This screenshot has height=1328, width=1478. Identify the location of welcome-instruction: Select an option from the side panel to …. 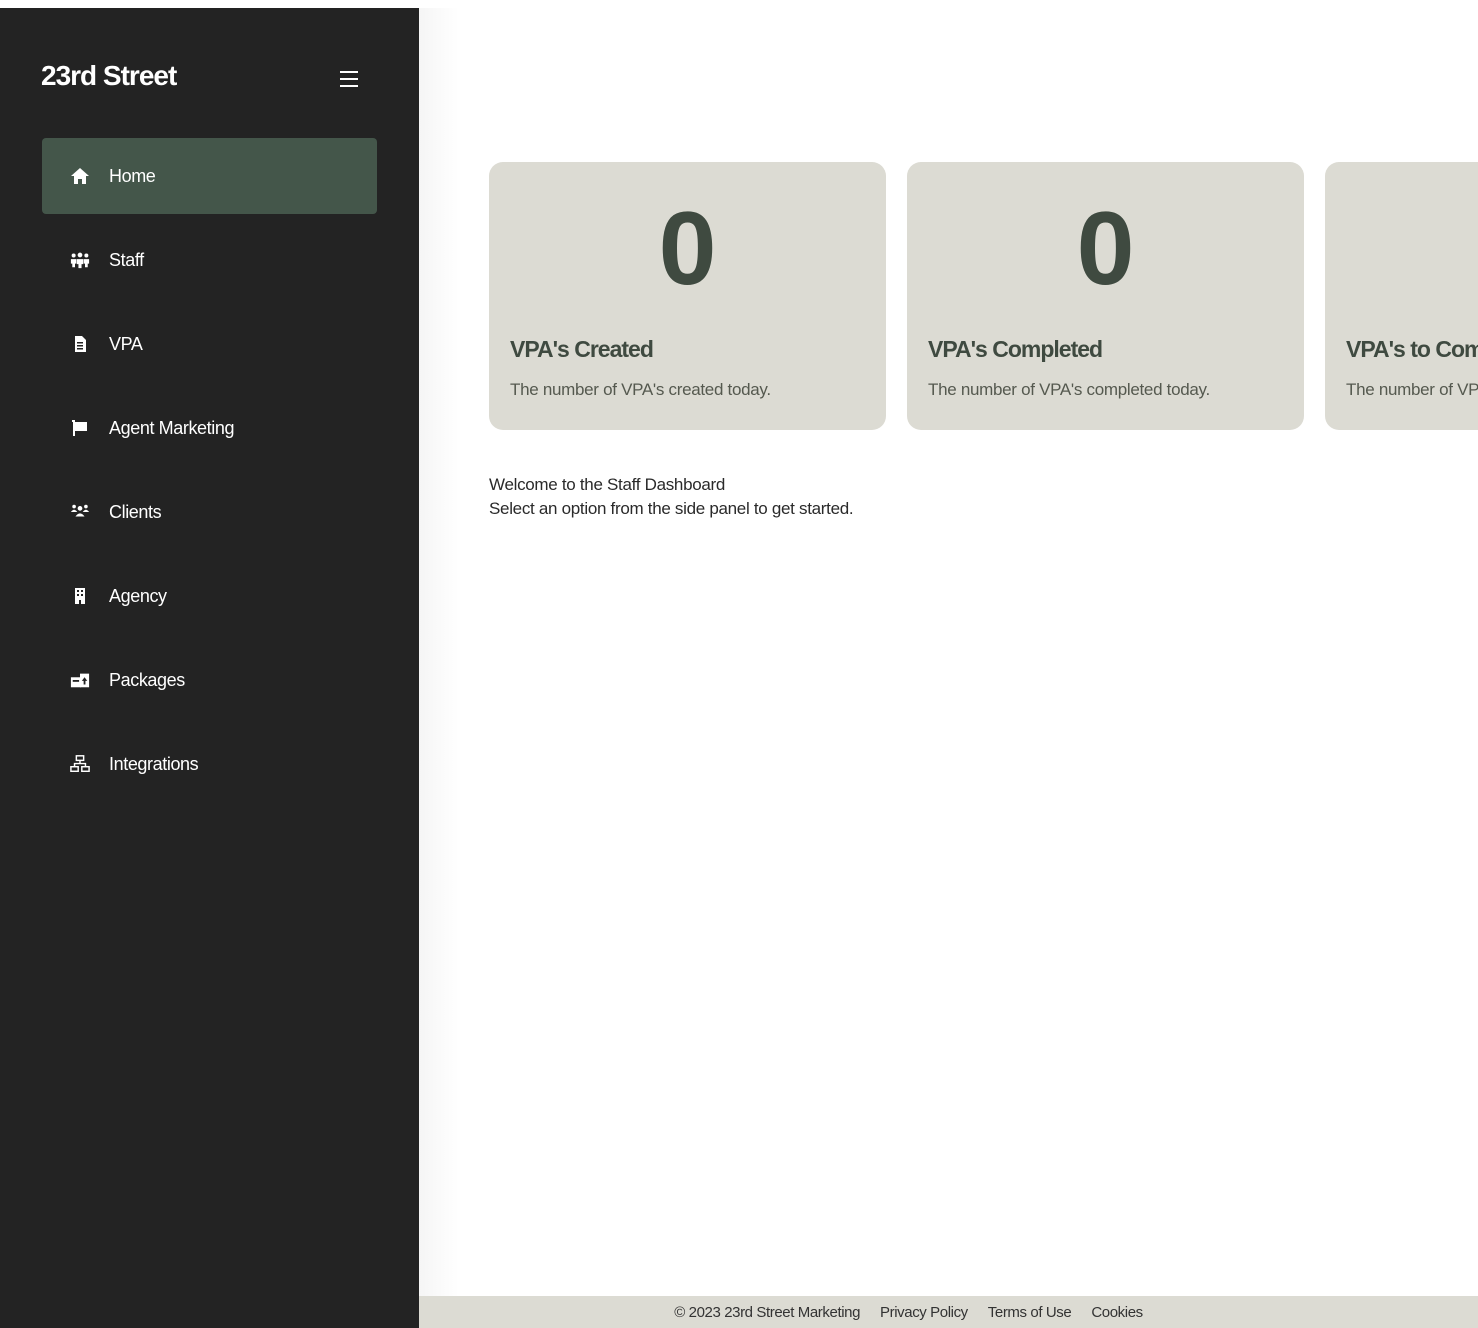
(671, 508).